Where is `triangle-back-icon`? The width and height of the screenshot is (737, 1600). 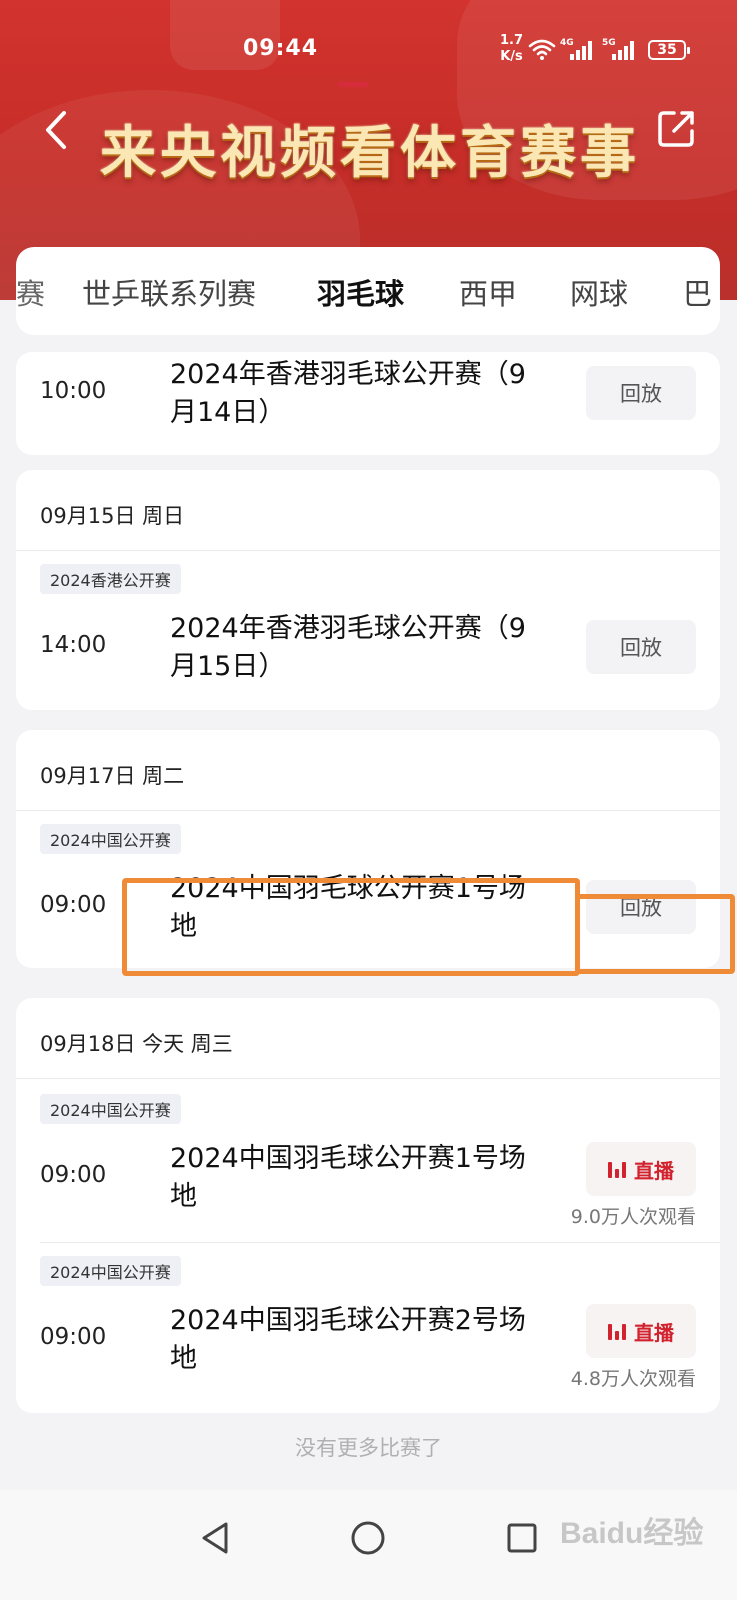 triangle-back-icon is located at coordinates (215, 1538).